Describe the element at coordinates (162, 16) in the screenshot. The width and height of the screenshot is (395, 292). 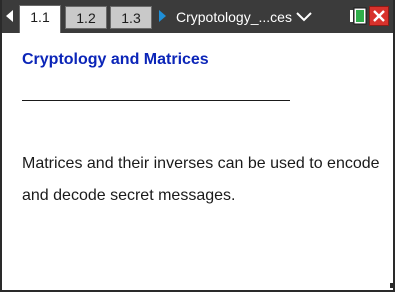
I see `next-page-icon` at that location.